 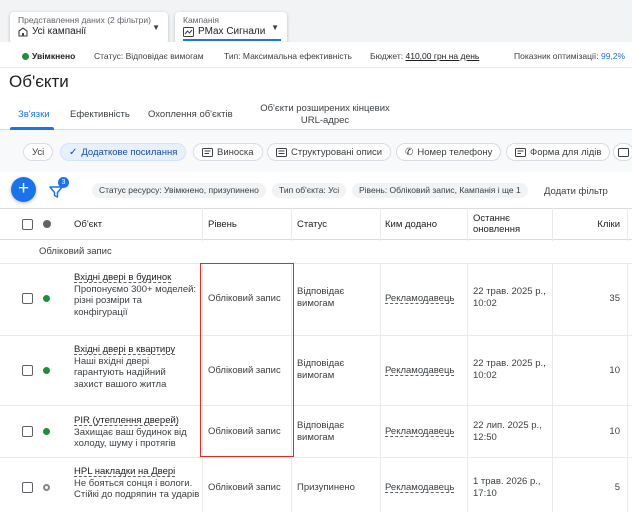 I want to click on chip-sitelink: ✓ Додаткове посилання, so click(x=123, y=152).